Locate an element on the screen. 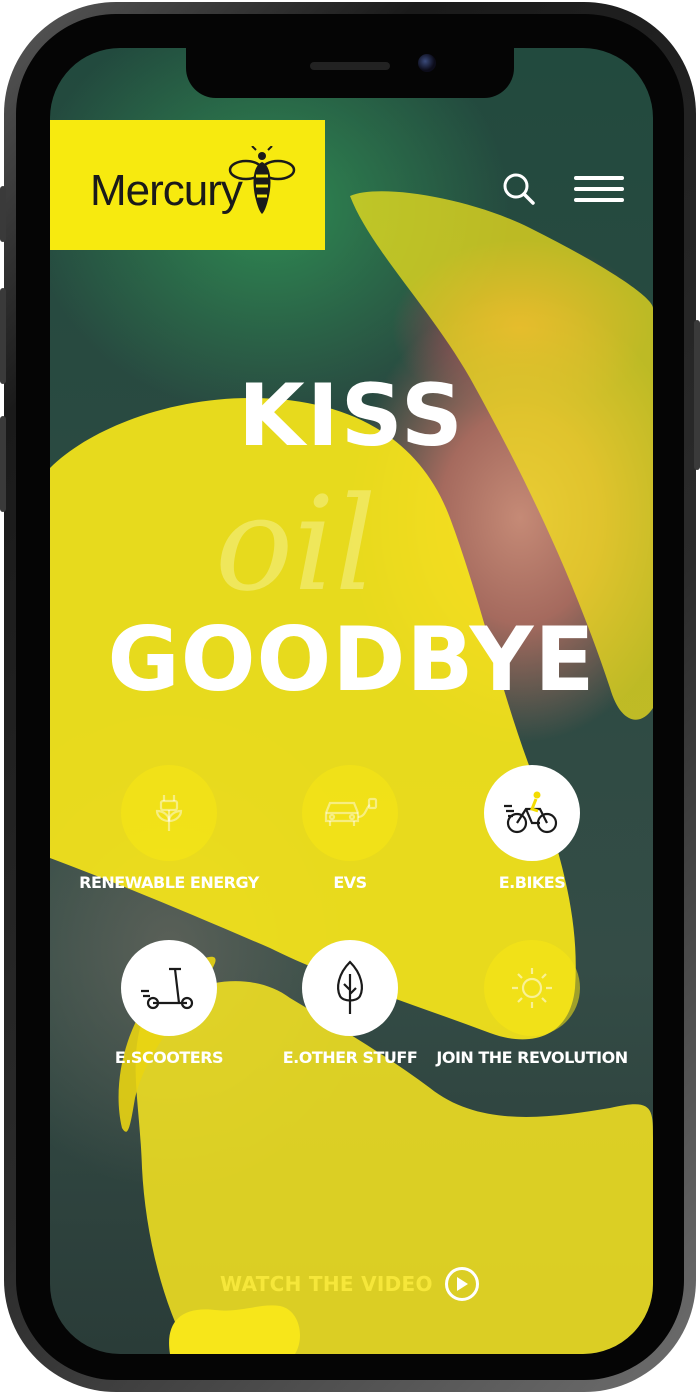 Image resolution: width=700 pixels, height=1396 pixels. category-escooters: E.SCOOTERS is located at coordinates (169, 1010).